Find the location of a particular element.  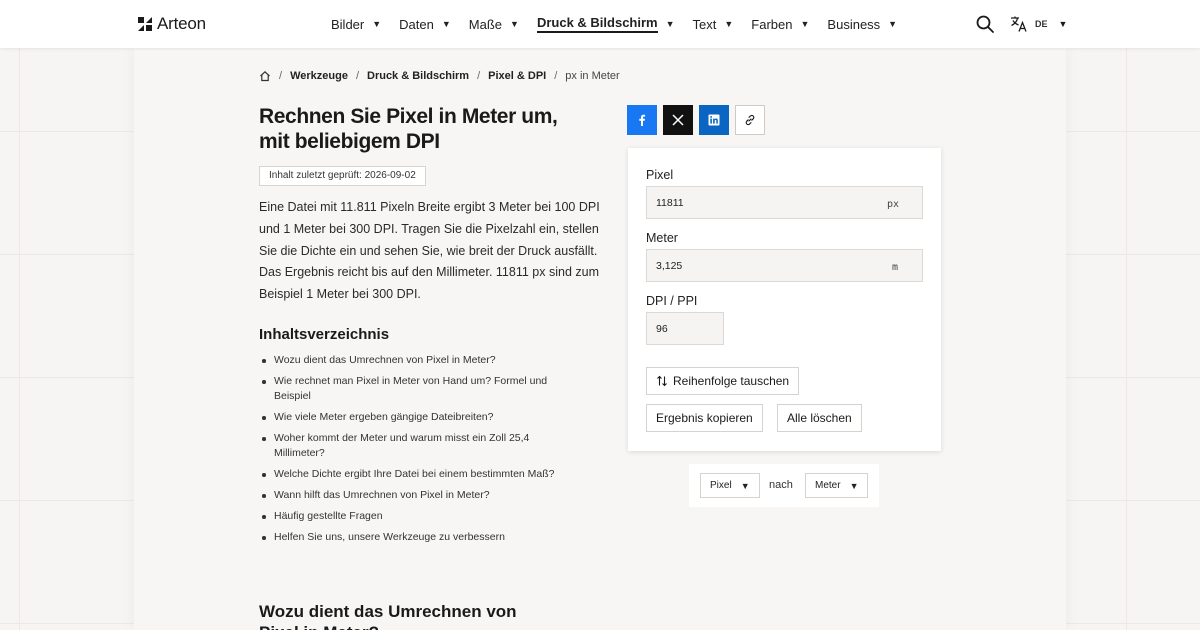

copy-link-button is located at coordinates (750, 120).